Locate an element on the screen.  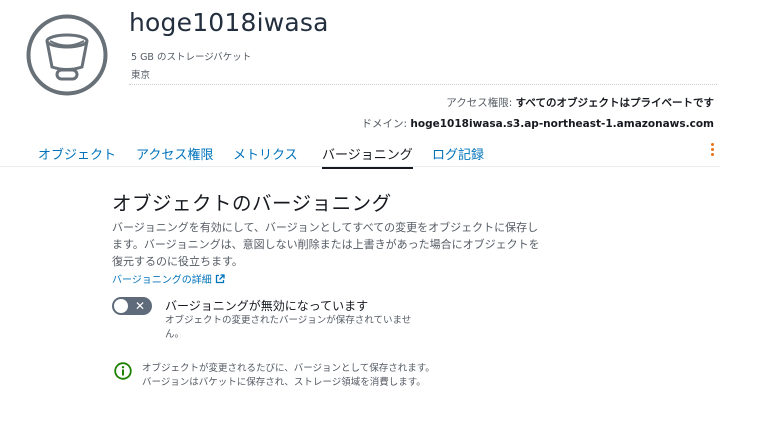
info-icon is located at coordinates (123, 371).